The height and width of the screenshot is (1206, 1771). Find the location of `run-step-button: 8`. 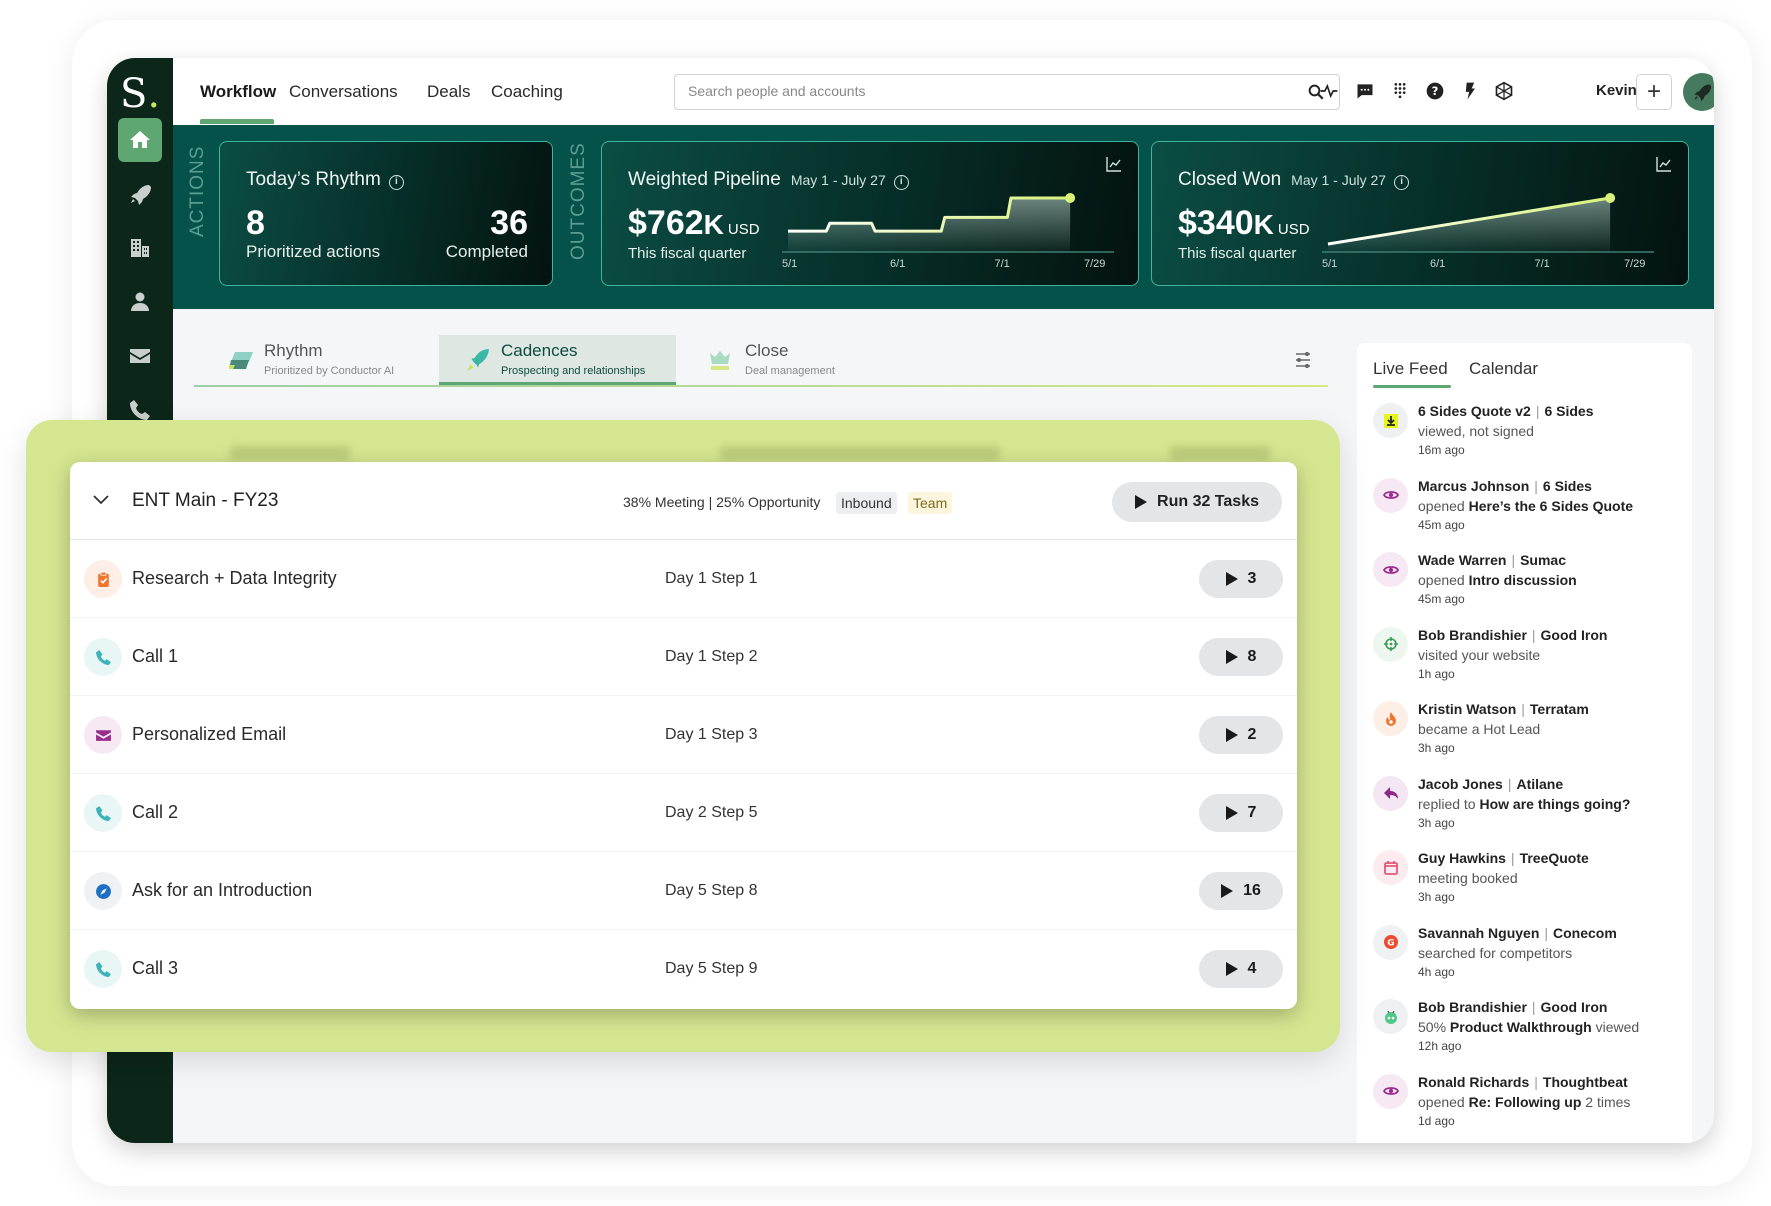

run-step-button: 8 is located at coordinates (1241, 657).